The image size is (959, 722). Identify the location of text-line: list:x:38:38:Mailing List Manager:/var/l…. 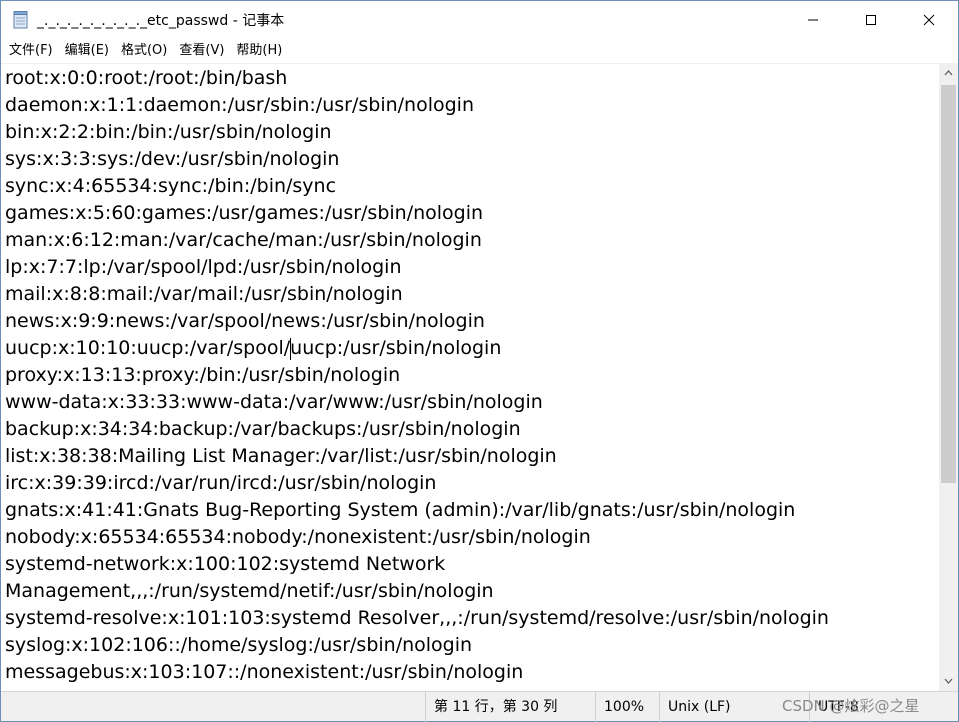
(281, 456).